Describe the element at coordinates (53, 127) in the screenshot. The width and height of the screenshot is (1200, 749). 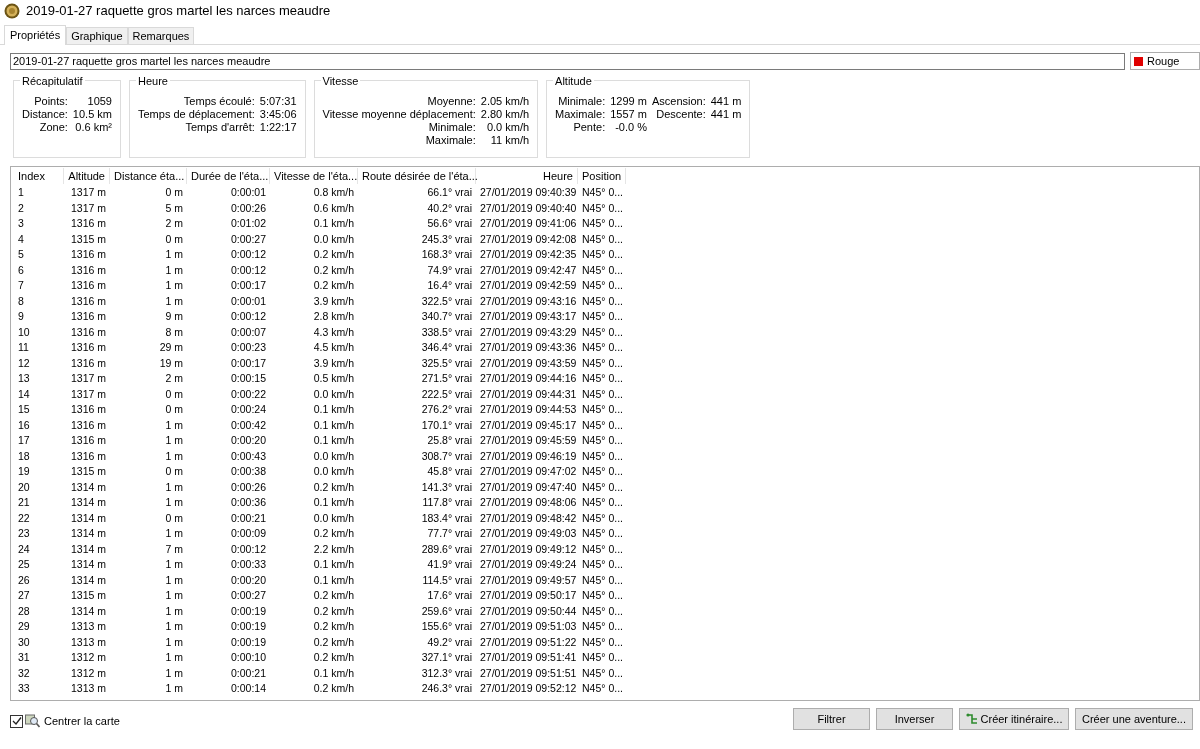
I see `stat-label: Zone:` at that location.